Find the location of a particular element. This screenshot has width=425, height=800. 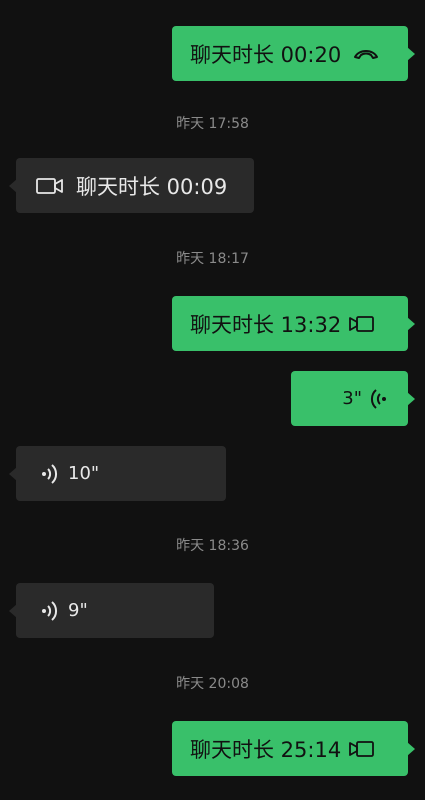

call-duration-label: 聊天时长 00:09 is located at coordinates (152, 186).